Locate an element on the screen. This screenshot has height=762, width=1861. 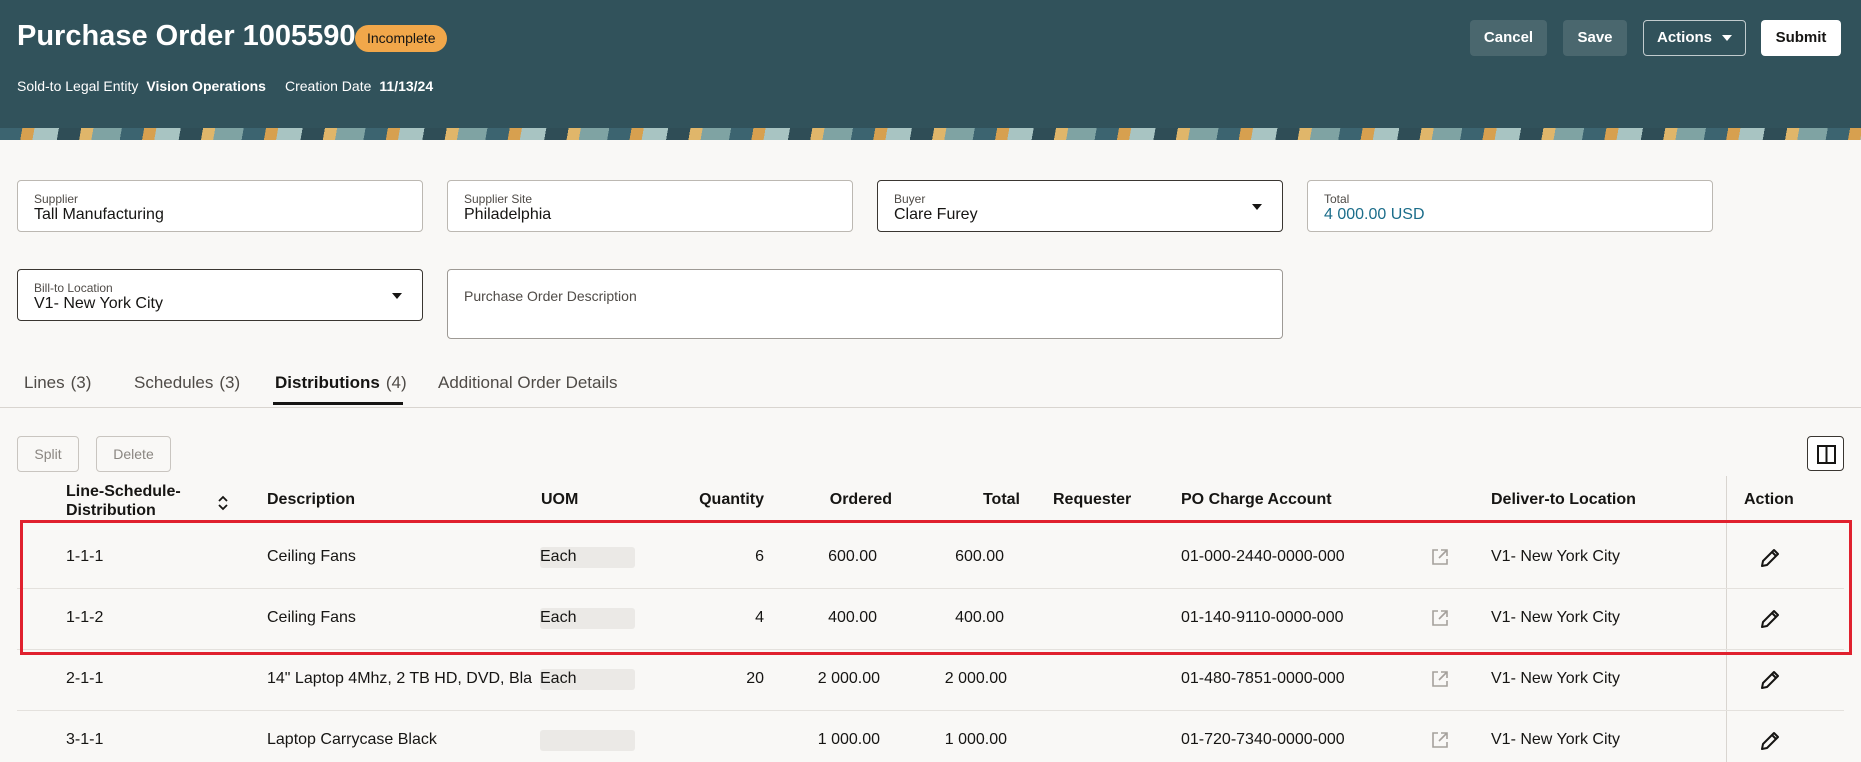
tab-distributions-count: (4) is located at coordinates (396, 382).